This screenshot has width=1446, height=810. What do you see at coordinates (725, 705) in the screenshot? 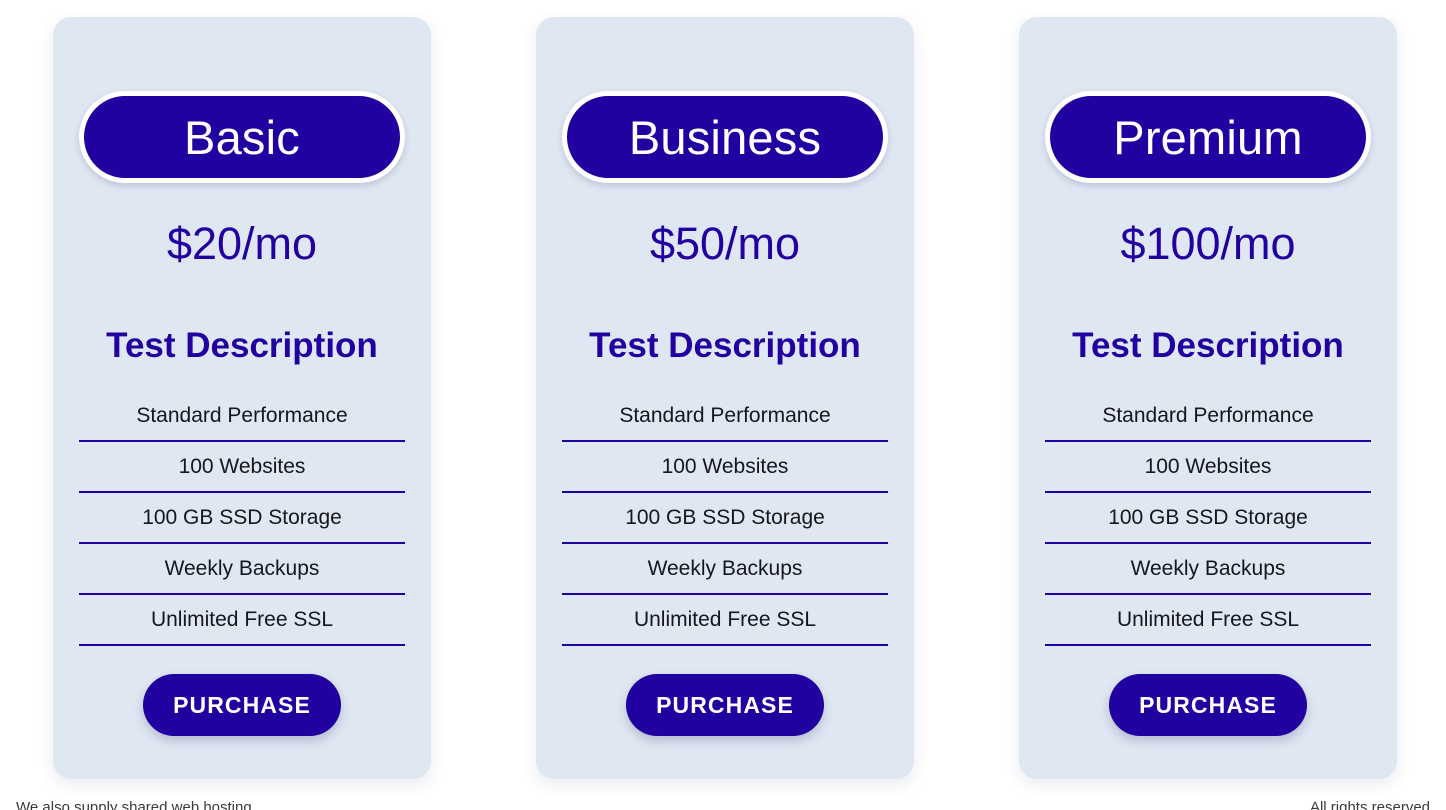
I see `purchase-button-business: PURCHASE` at bounding box center [725, 705].